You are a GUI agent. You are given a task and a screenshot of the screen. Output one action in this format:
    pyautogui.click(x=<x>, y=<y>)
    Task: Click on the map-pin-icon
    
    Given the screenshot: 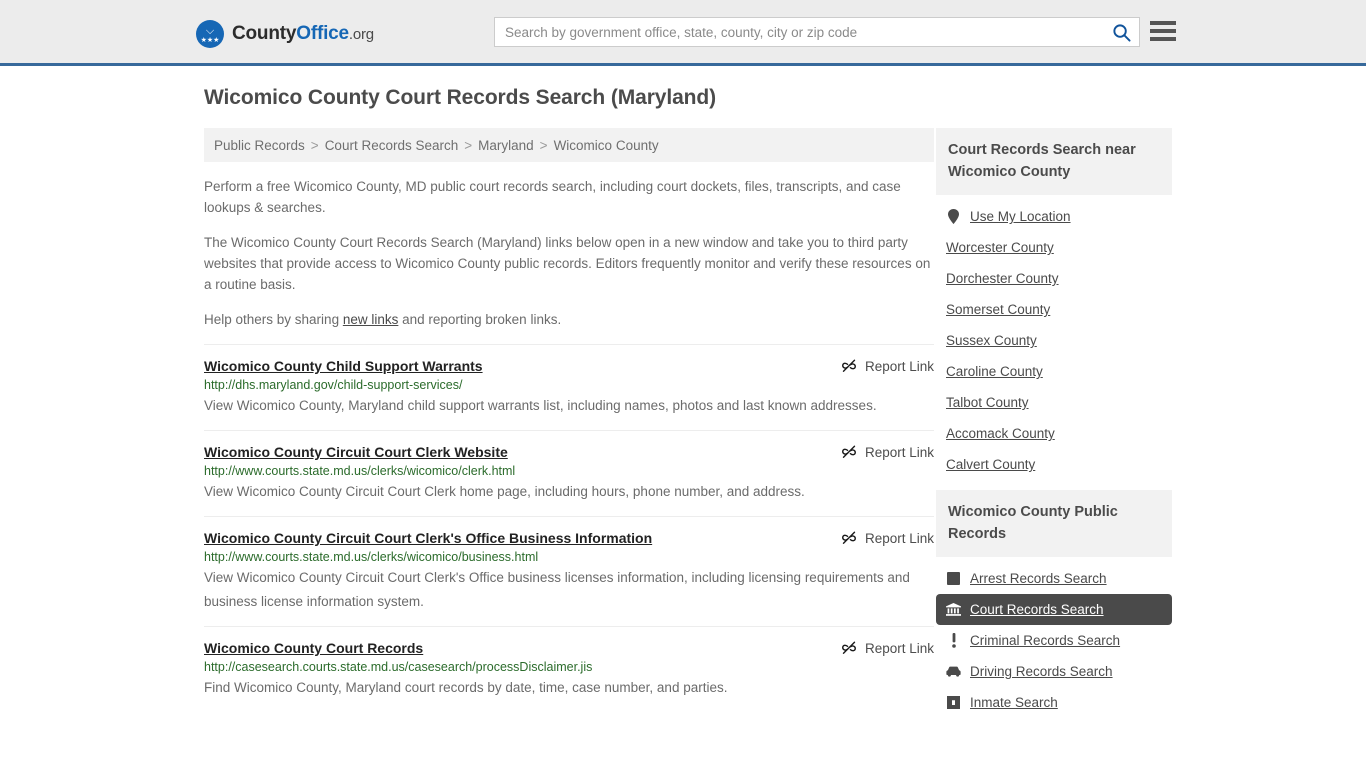 What is the action you would take?
    pyautogui.click(x=953, y=216)
    